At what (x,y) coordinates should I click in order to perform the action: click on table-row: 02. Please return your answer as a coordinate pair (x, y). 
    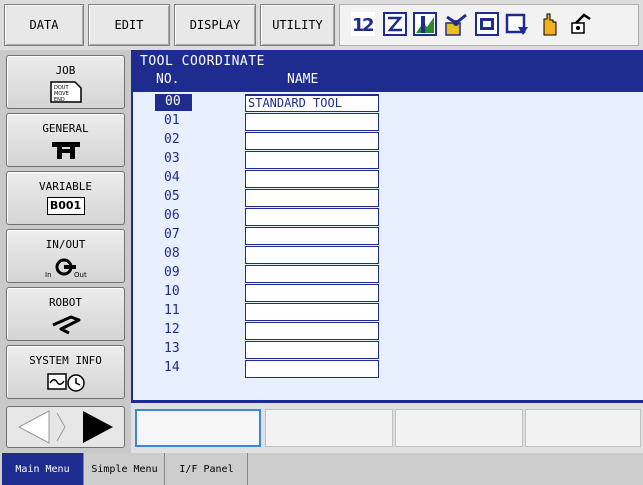
    Looking at the image, I should click on (387, 140).